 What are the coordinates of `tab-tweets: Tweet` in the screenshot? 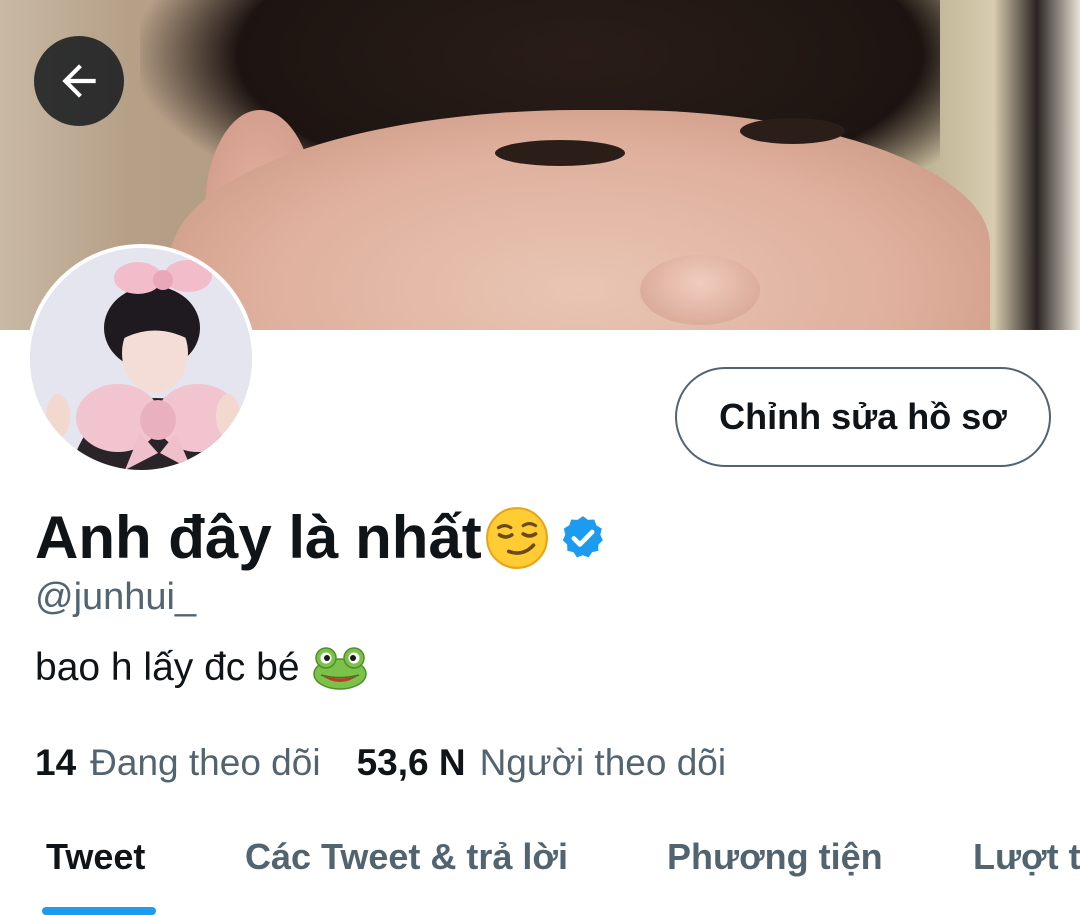 It's located at (95, 857).